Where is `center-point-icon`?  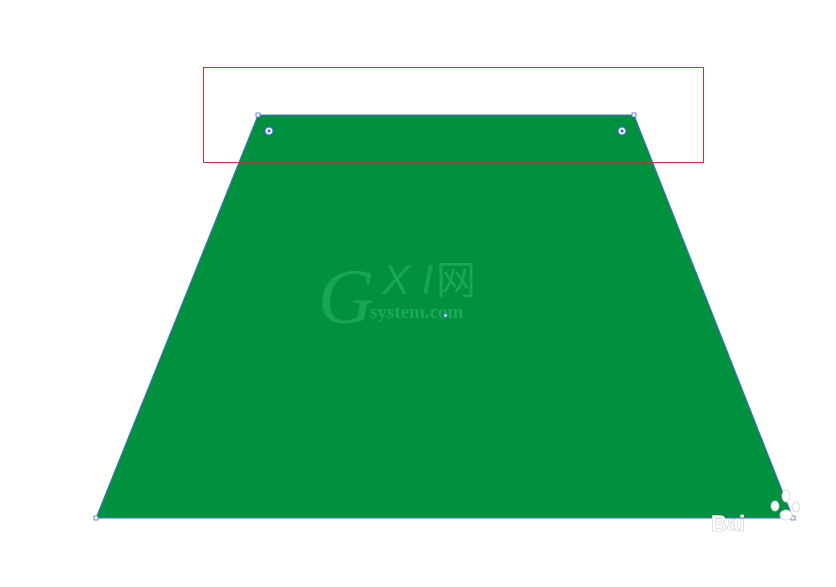 center-point-icon is located at coordinates (445, 315).